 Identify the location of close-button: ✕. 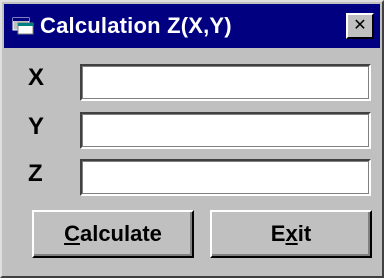
(360, 26).